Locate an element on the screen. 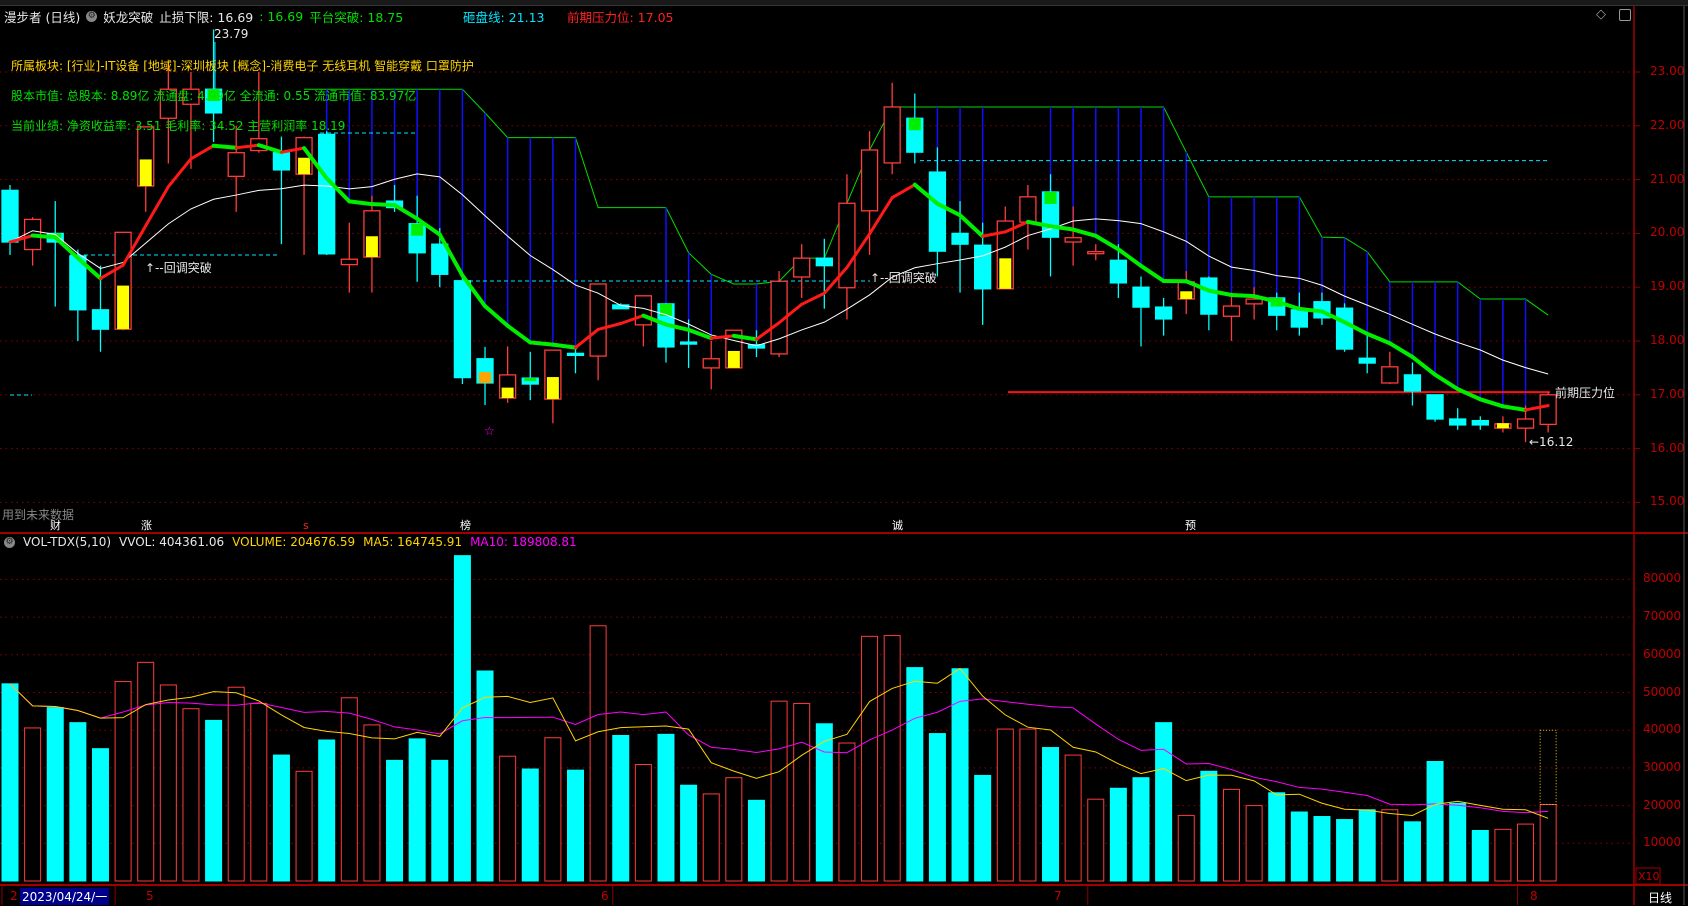  prev-pressure-label: 前期压力位 is located at coordinates (1585, 392).